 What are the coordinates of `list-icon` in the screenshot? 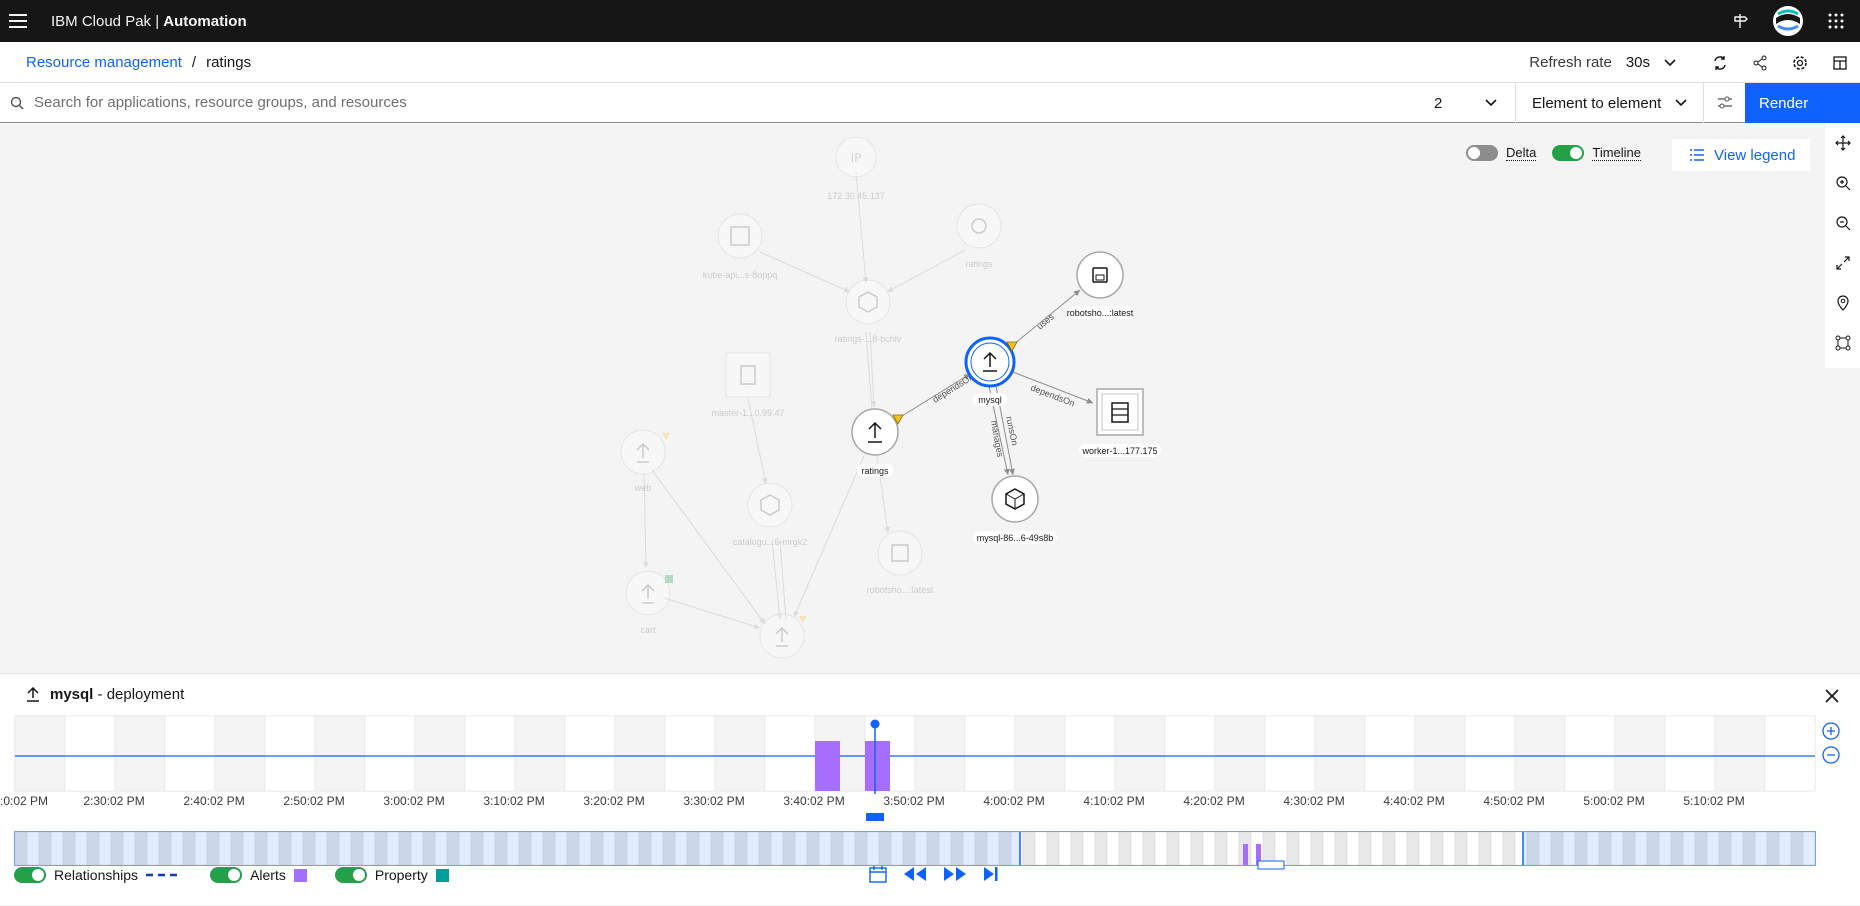 It's located at (1697, 155).